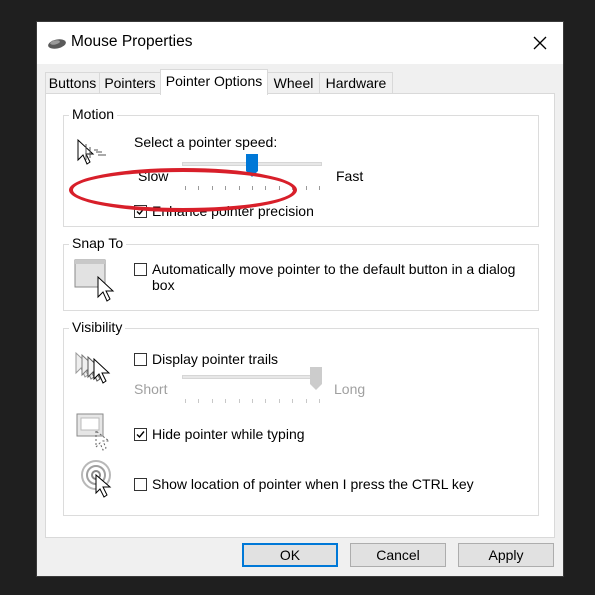 Image resolution: width=595 pixels, height=595 pixels. What do you see at coordinates (228, 434) in the screenshot?
I see `hide-pointer-label: Hide pointer while typing` at bounding box center [228, 434].